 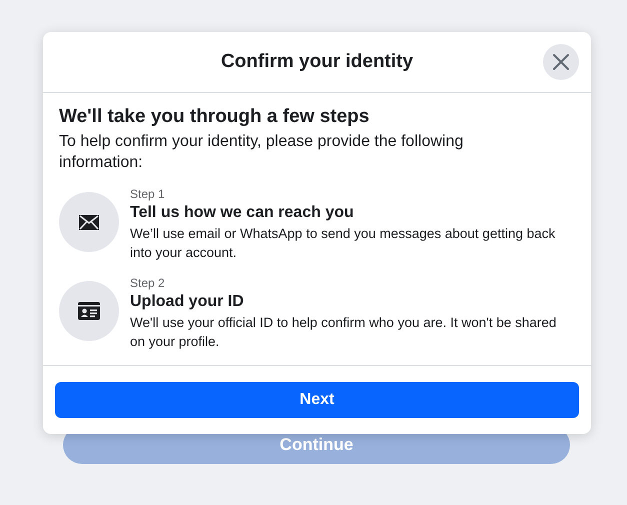 What do you see at coordinates (317, 62) in the screenshot?
I see `dialog-title: Confirm your identity` at bounding box center [317, 62].